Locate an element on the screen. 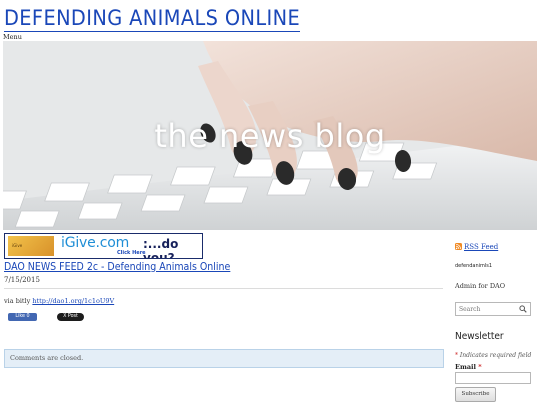  comments-status: Comments are closed. is located at coordinates (47, 358).